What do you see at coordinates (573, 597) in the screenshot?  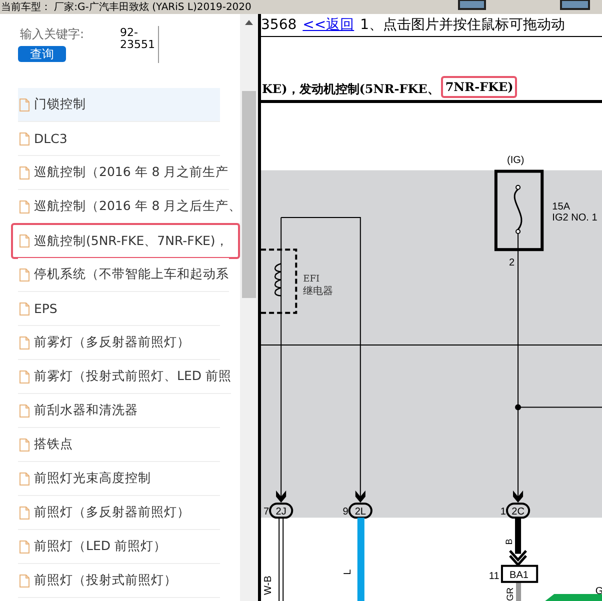 I see `wire-drawing` at bounding box center [573, 597].